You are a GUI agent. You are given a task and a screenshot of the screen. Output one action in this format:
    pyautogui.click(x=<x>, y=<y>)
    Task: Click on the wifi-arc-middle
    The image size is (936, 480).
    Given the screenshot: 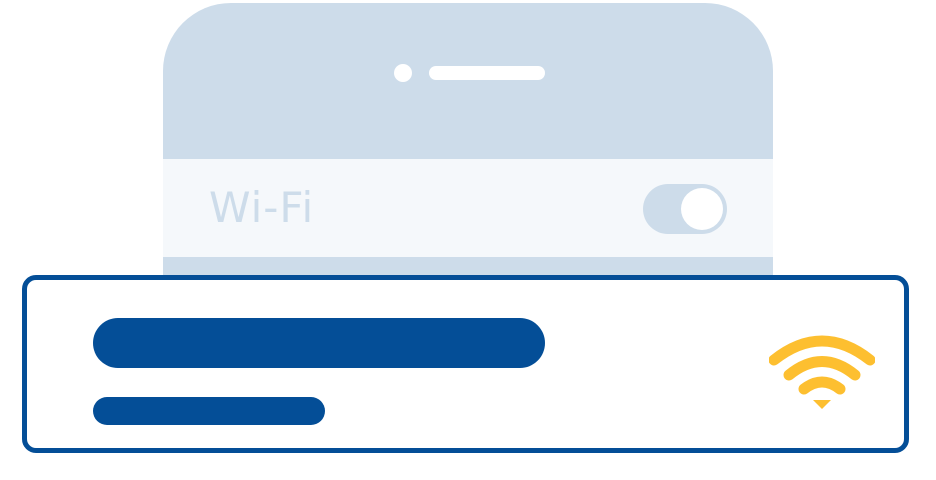 What is the action you would take?
    pyautogui.click(x=822, y=368)
    